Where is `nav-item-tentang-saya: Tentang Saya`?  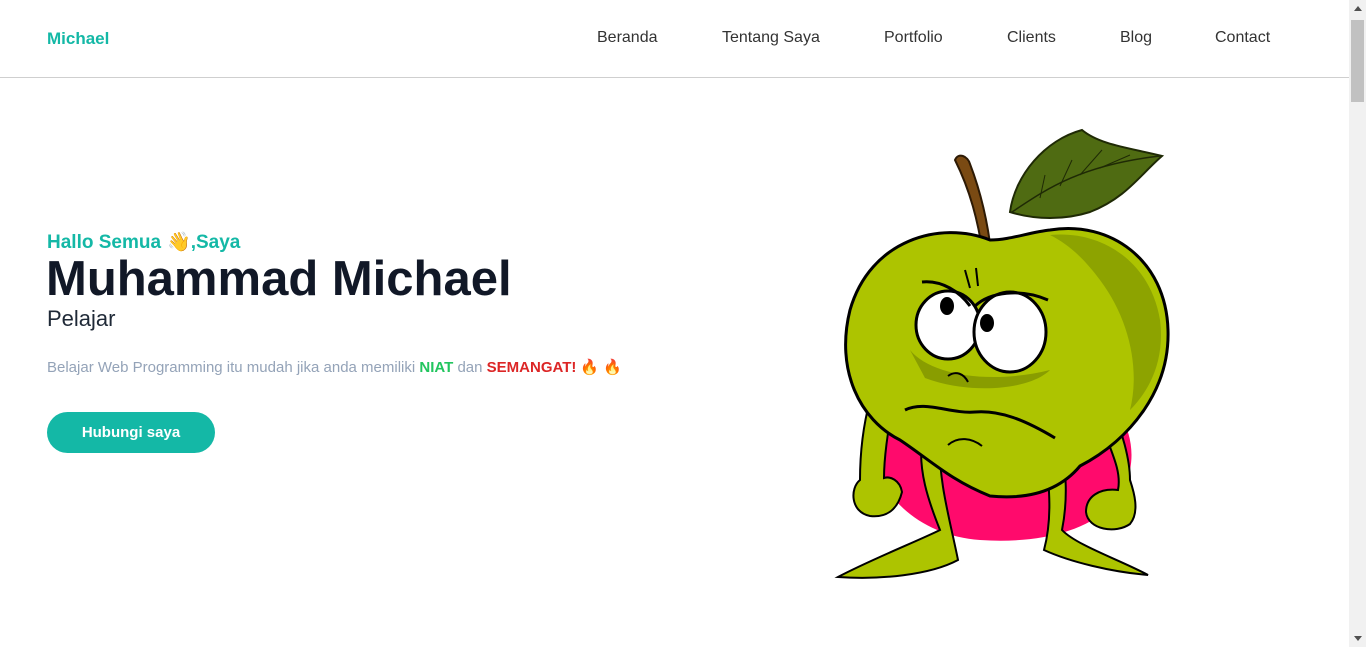
nav-item-tentang-saya: Tentang Saya is located at coordinates (771, 38).